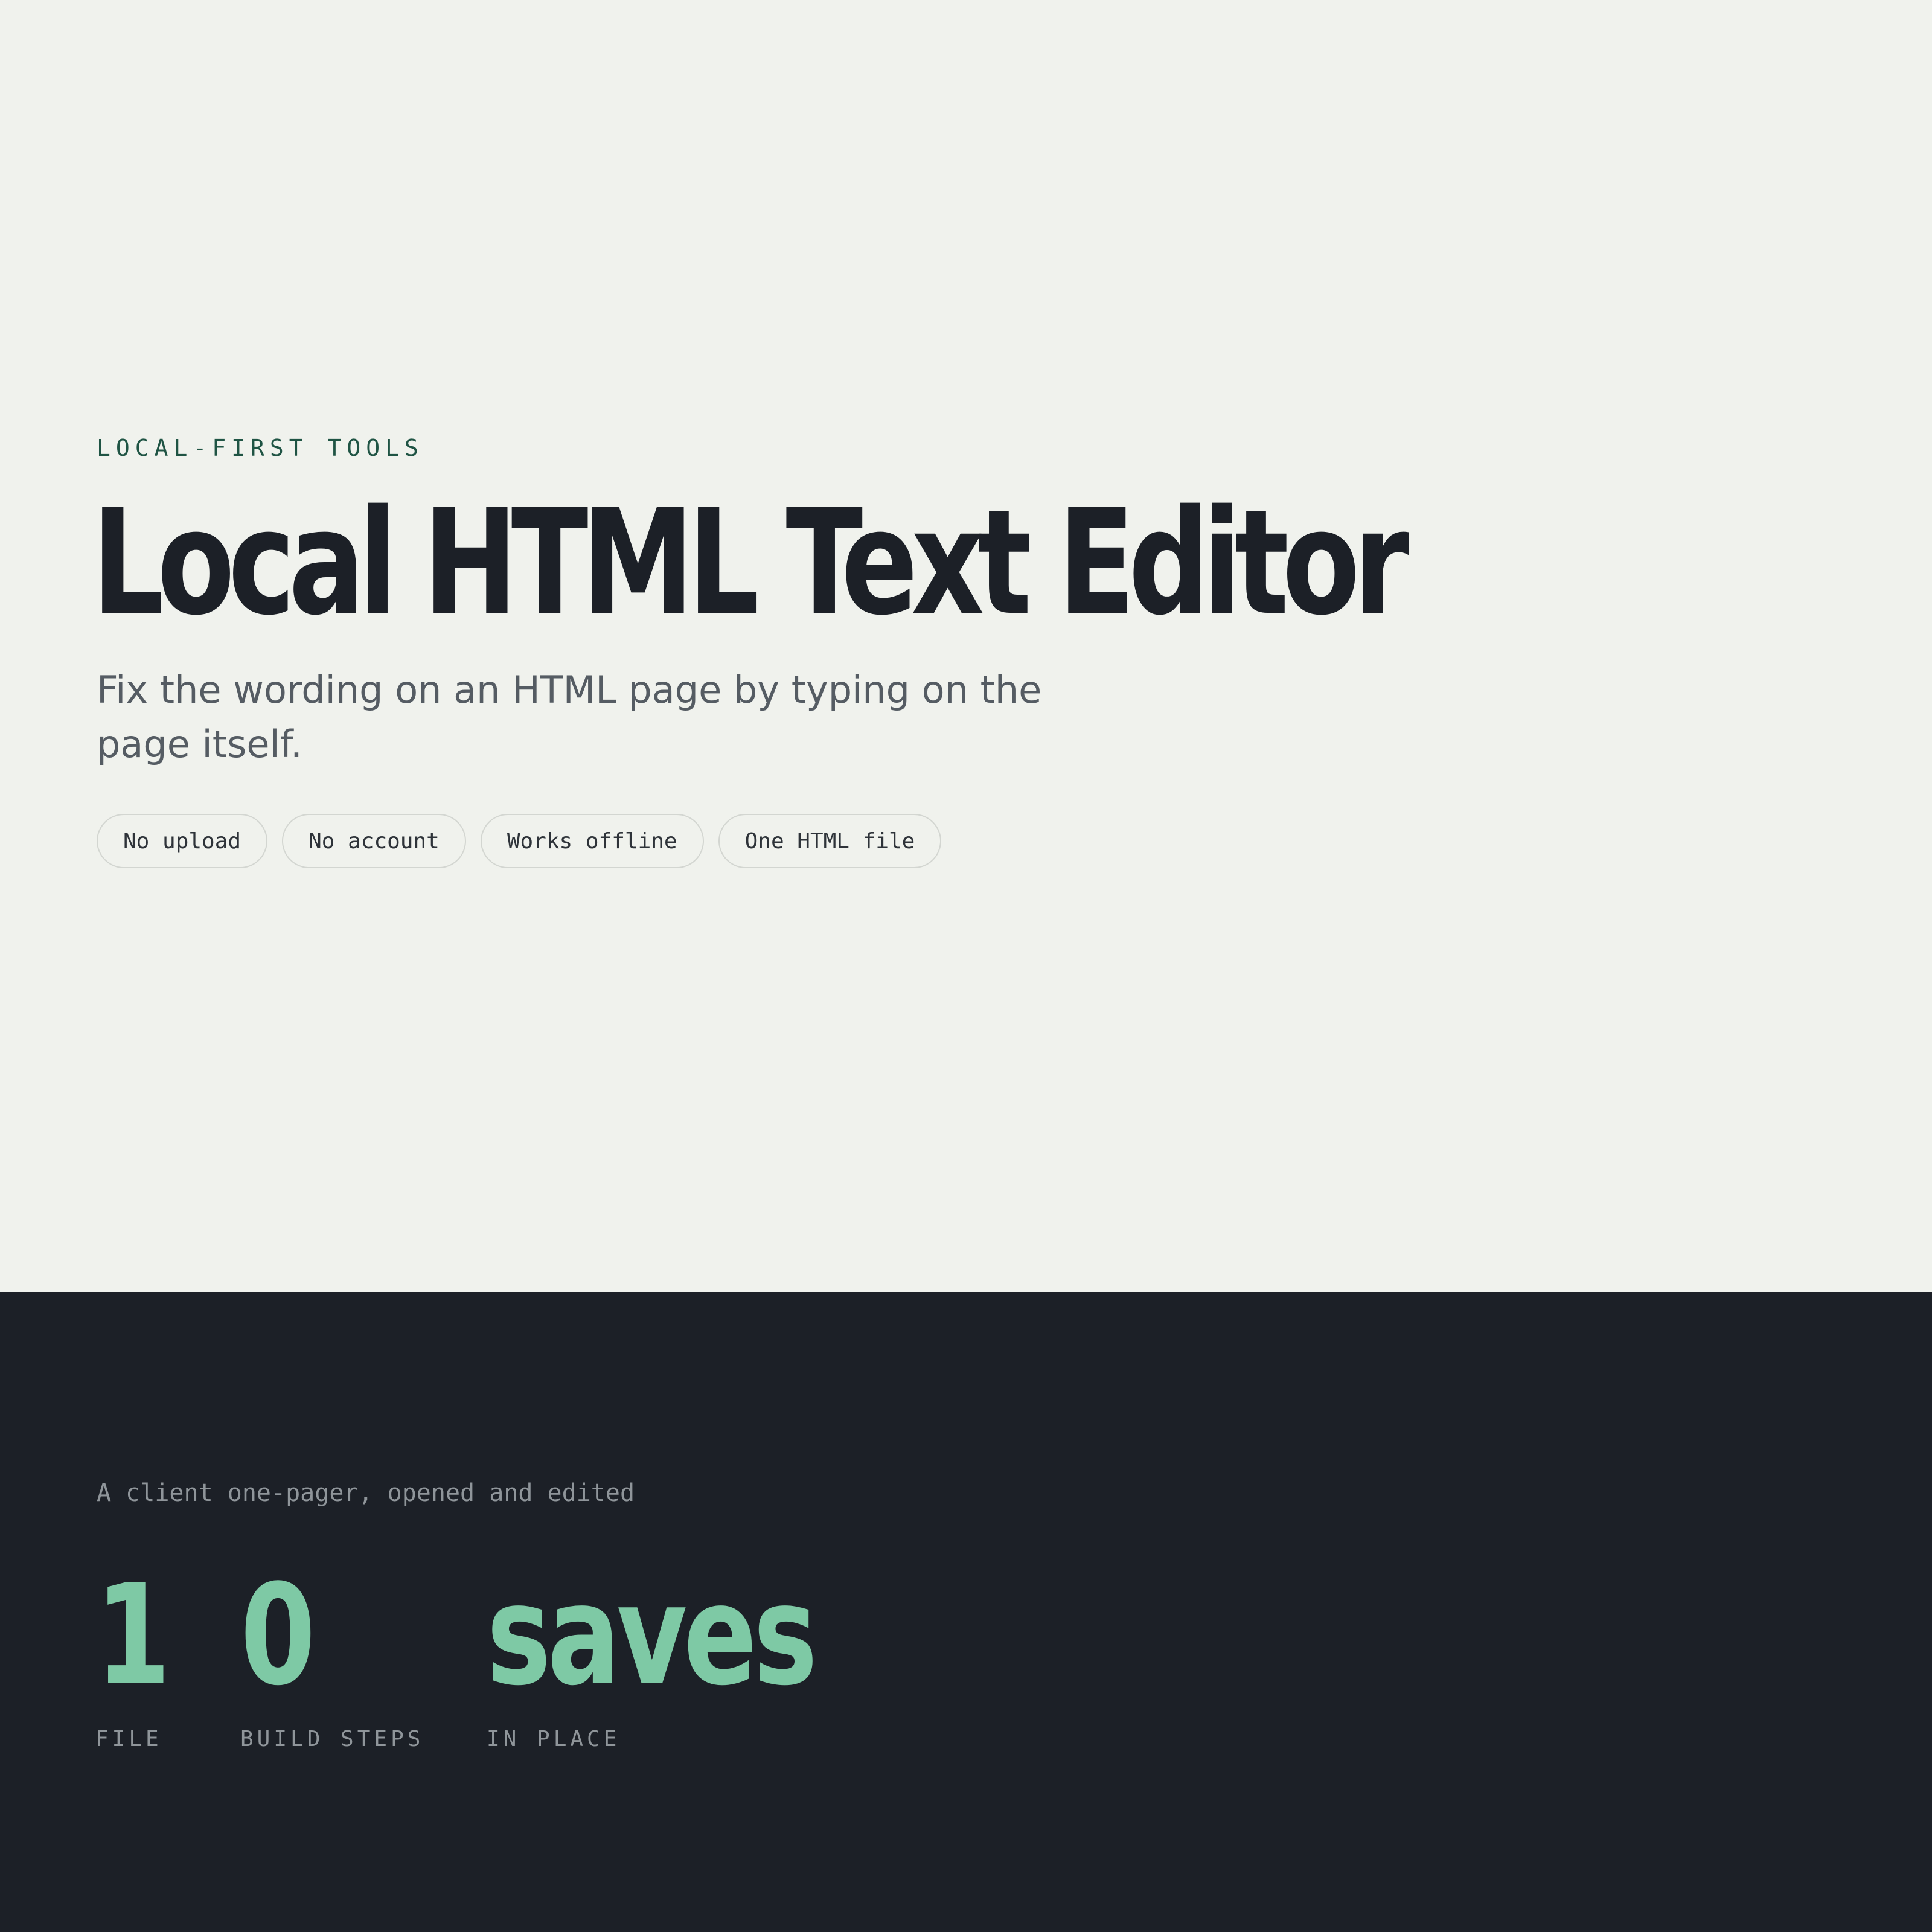  Describe the element at coordinates (182, 841) in the screenshot. I see `tag-no-upload: No upload` at that location.